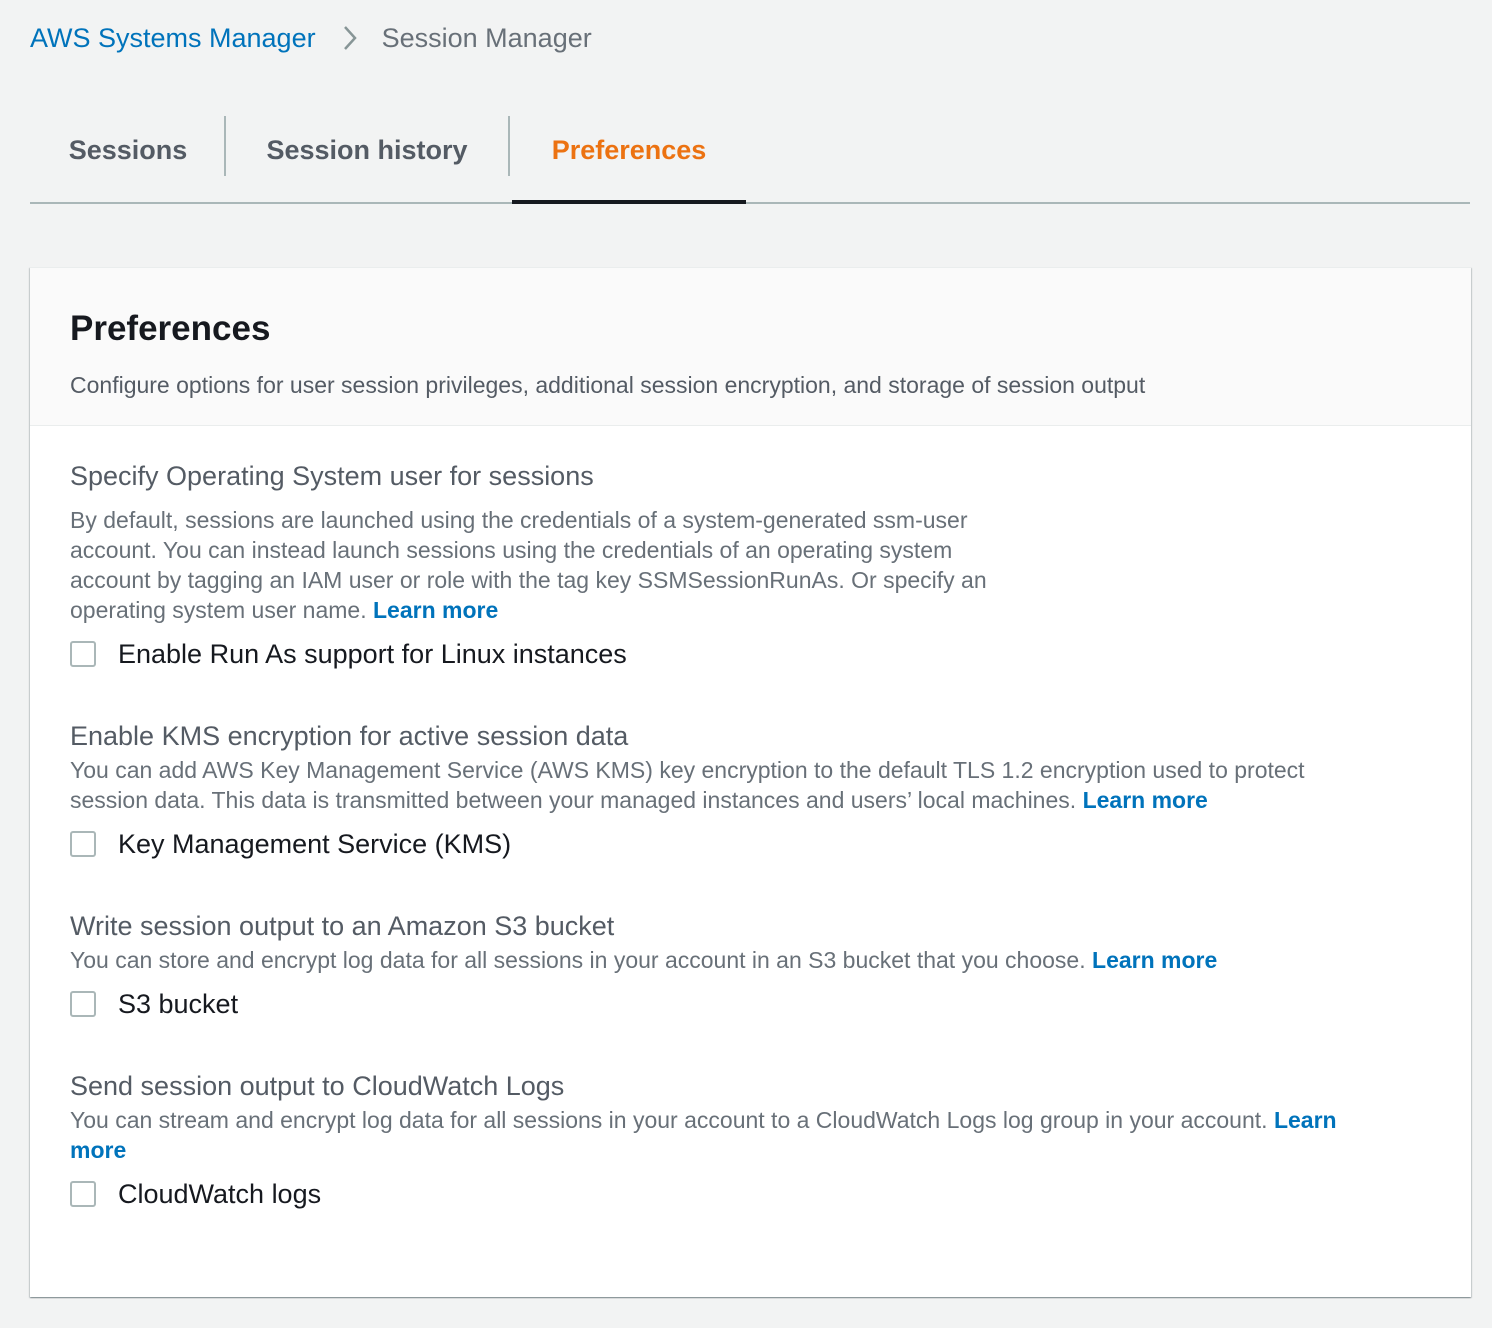  Describe the element at coordinates (509, 146) in the screenshot. I see `tab-divider` at that location.